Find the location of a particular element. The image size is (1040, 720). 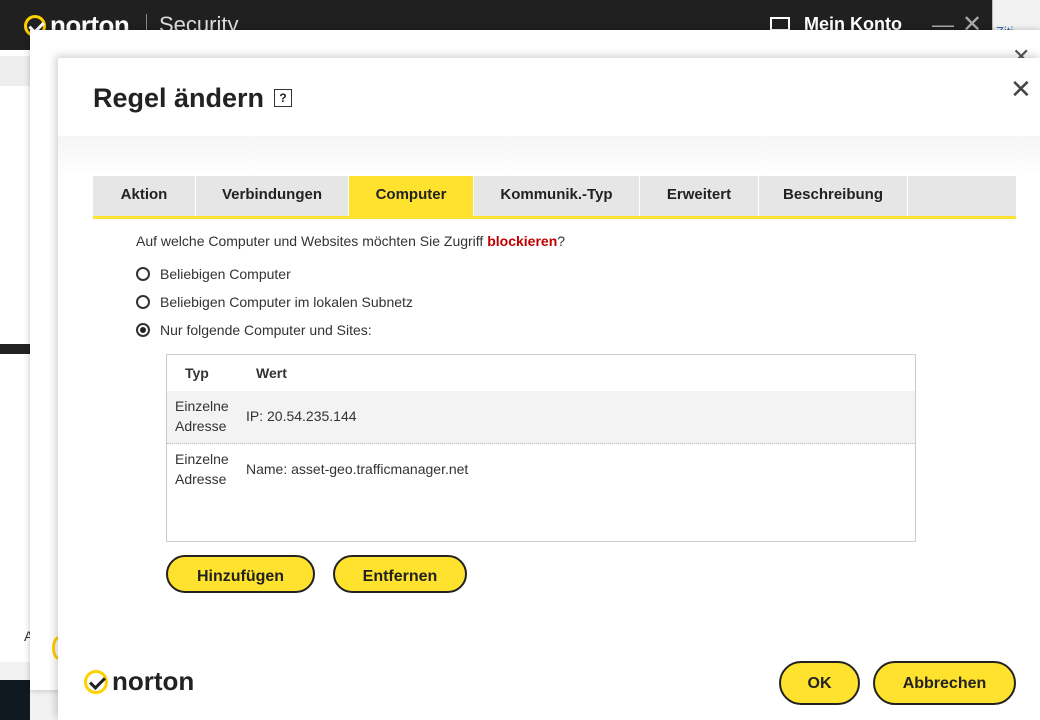

help-icon: ? is located at coordinates (283, 98).